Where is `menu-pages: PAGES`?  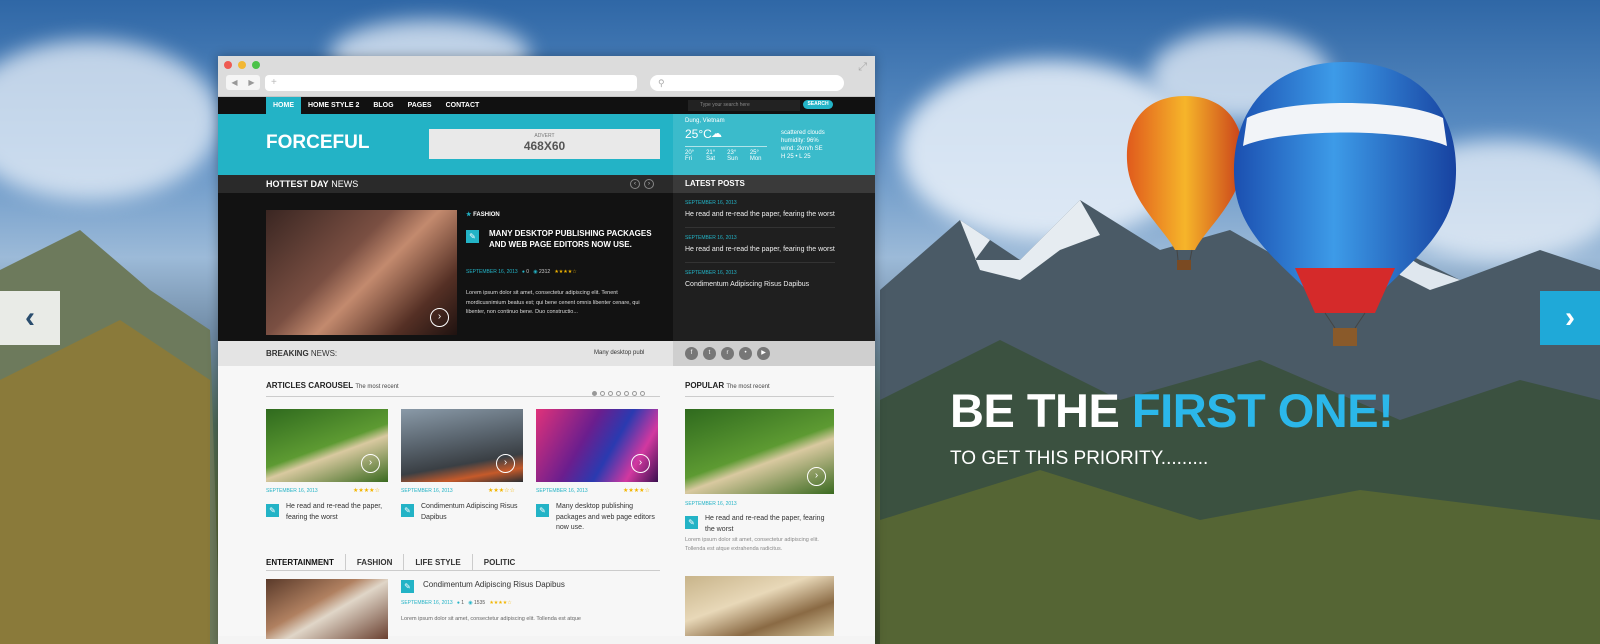
menu-pages: PAGES is located at coordinates (419, 105).